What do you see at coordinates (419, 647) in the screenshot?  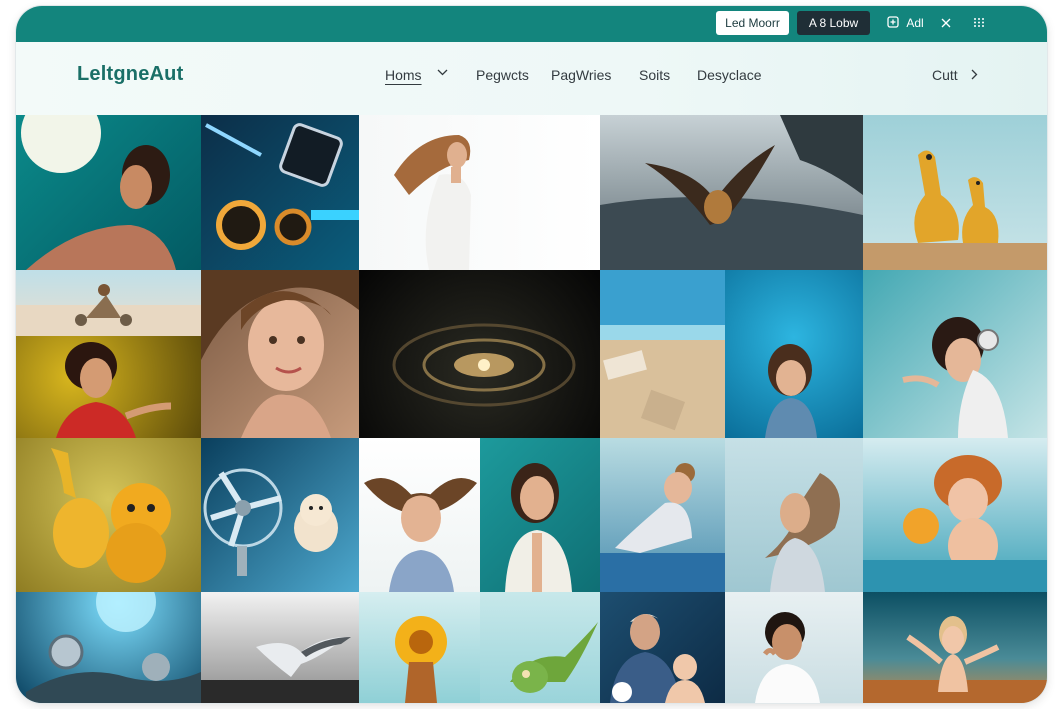 I see `gallery-tile-sunflower-creature` at bounding box center [419, 647].